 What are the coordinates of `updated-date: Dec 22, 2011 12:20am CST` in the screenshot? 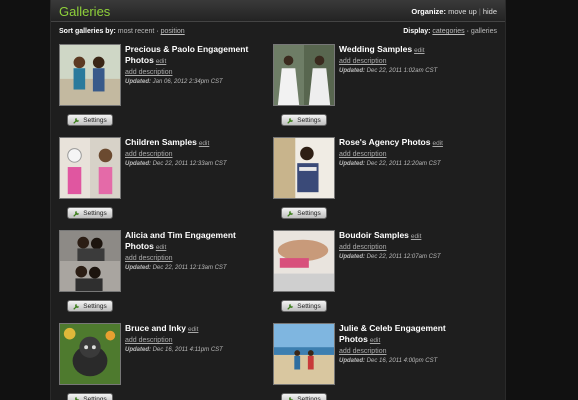 It's located at (403, 164).